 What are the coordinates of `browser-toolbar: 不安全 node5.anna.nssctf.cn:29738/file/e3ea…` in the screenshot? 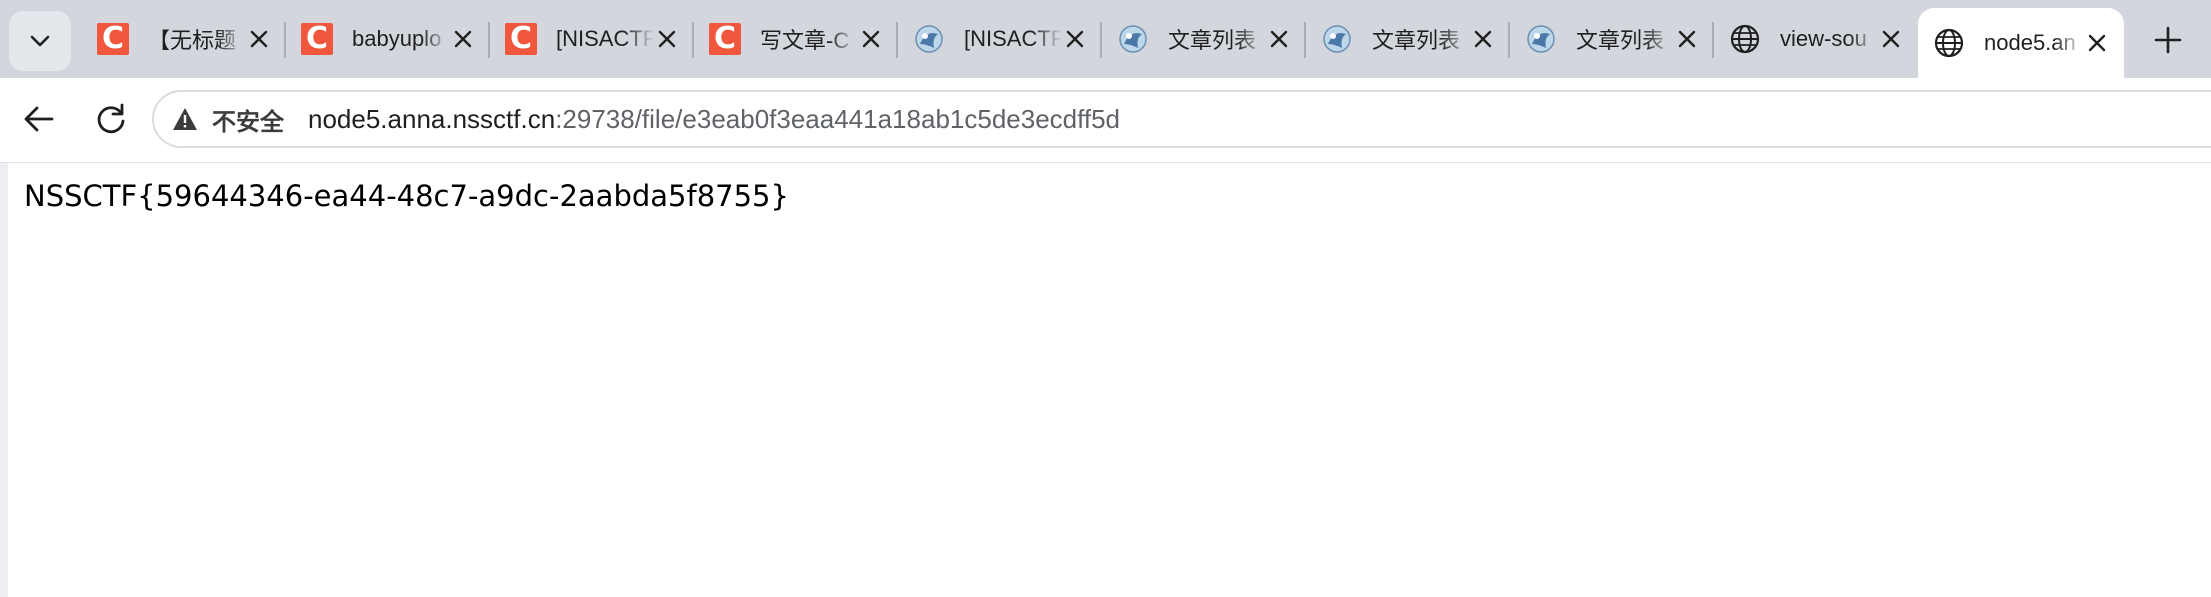 It's located at (1105, 120).